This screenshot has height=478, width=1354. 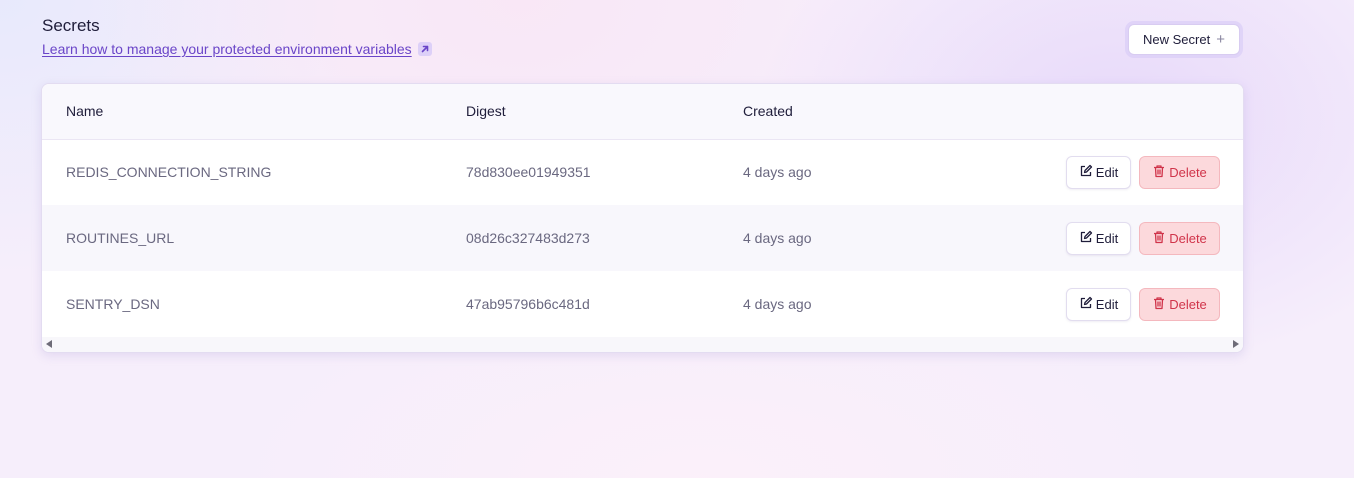 I want to click on secret-name: ROUTINES_URL, so click(x=120, y=238).